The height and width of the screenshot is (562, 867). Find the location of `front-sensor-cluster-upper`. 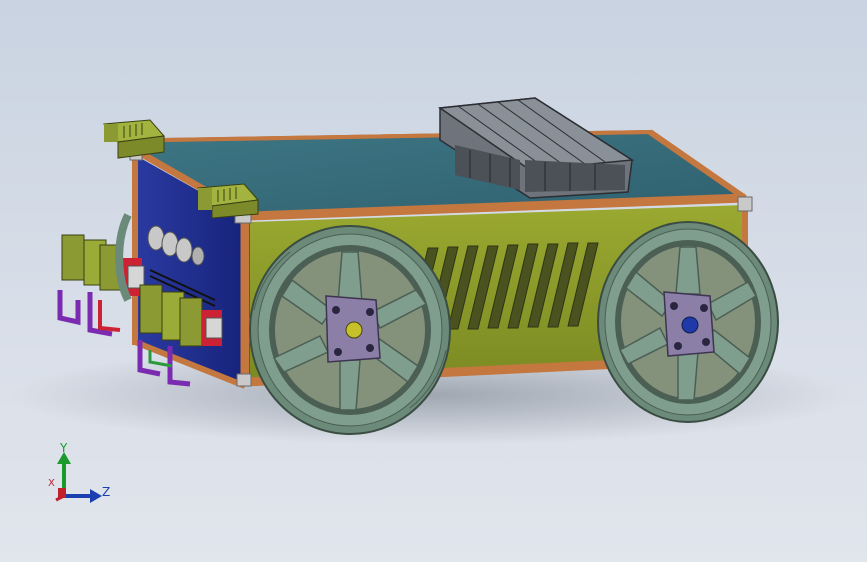

front-sensor-cluster-upper is located at coordinates (101, 285).